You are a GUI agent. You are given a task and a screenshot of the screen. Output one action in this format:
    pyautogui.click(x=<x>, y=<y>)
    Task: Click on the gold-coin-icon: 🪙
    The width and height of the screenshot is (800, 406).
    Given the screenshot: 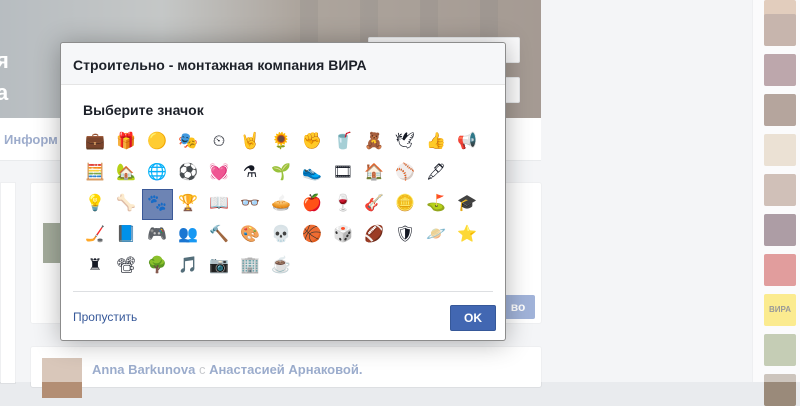 What is the action you would take?
    pyautogui.click(x=405, y=204)
    